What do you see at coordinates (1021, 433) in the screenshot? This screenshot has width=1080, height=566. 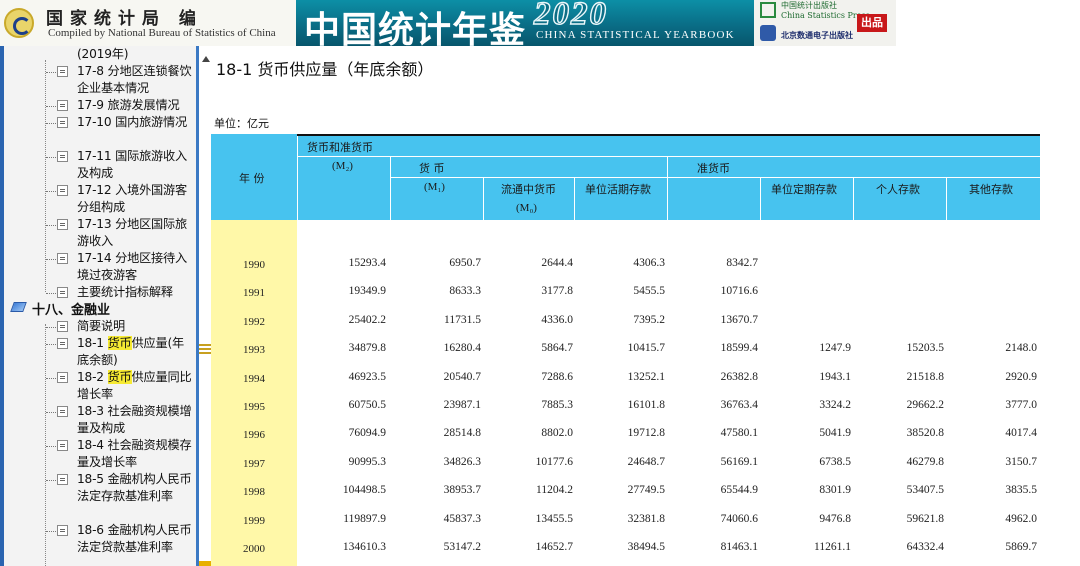 I see `table-cell: 4017.4` at bounding box center [1021, 433].